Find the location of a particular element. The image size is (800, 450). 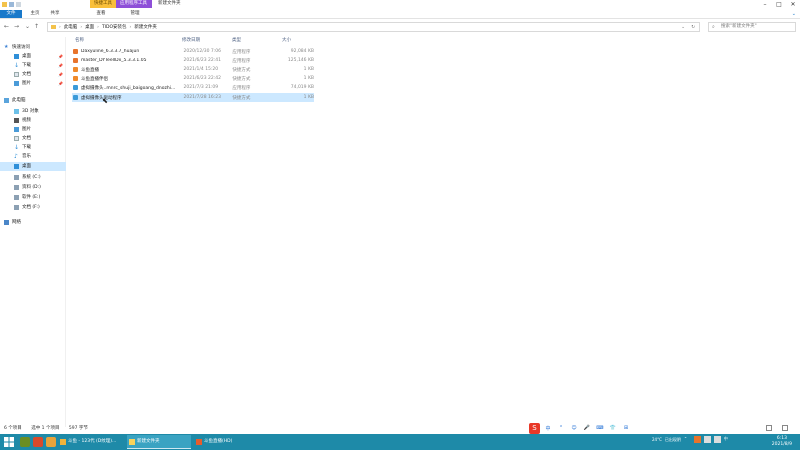

weather-desc: 已出现阴 is located at coordinates (672, 439).